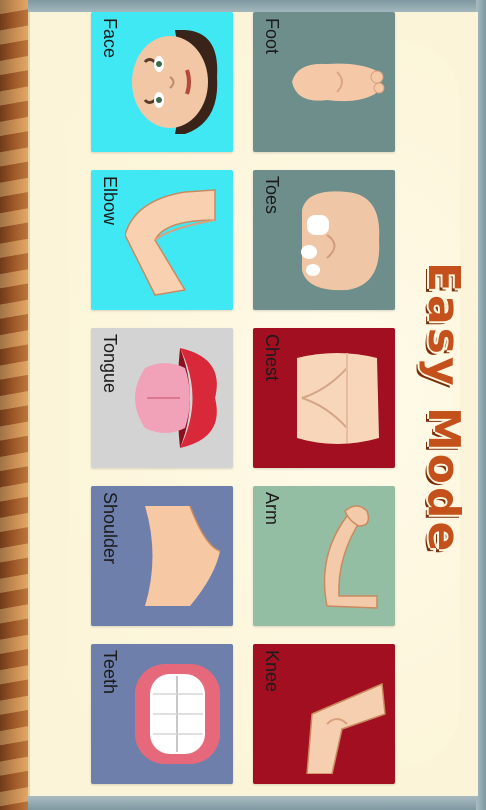 Image resolution: width=486 pixels, height=810 pixels. Describe the element at coordinates (110, 672) in the screenshot. I see `tile-label: Teeth` at that location.